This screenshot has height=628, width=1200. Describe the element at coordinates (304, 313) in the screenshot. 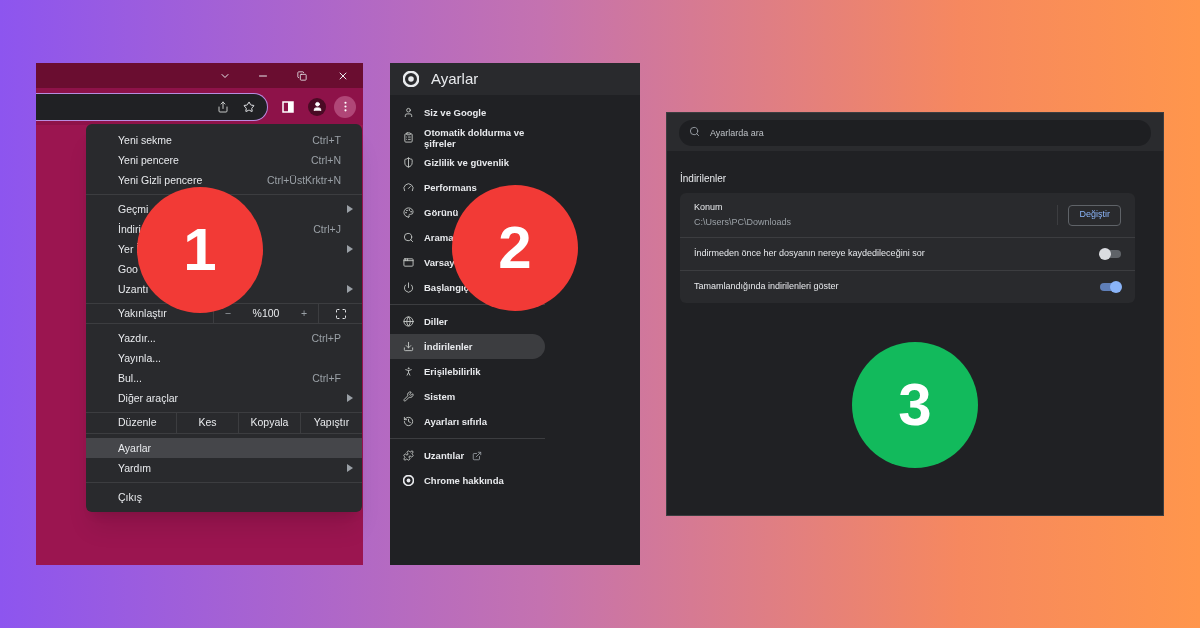

I see `zoom-in-button: +` at that location.